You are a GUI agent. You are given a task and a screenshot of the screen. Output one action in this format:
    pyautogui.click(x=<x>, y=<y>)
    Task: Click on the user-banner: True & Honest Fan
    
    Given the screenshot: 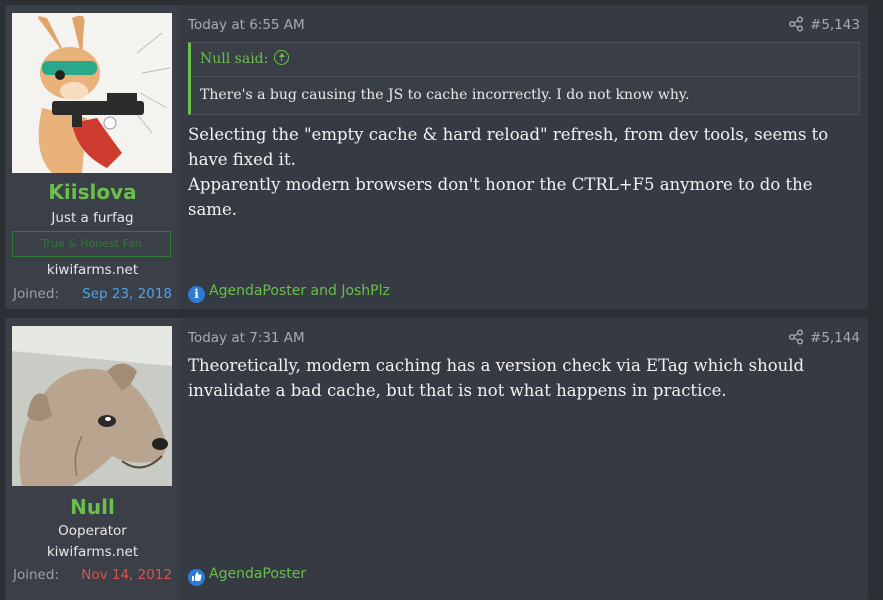 What is the action you would take?
    pyautogui.click(x=91, y=244)
    